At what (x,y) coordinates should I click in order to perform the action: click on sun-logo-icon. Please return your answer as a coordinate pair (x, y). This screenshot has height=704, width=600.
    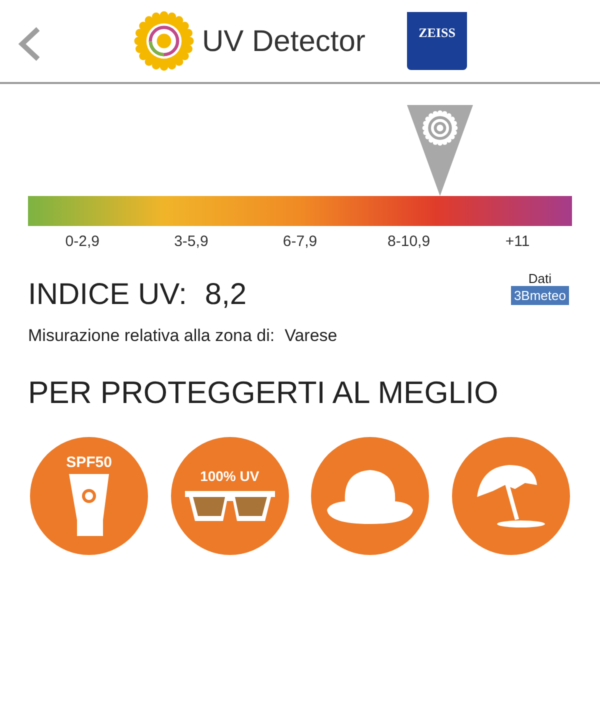
    Looking at the image, I should click on (164, 41).